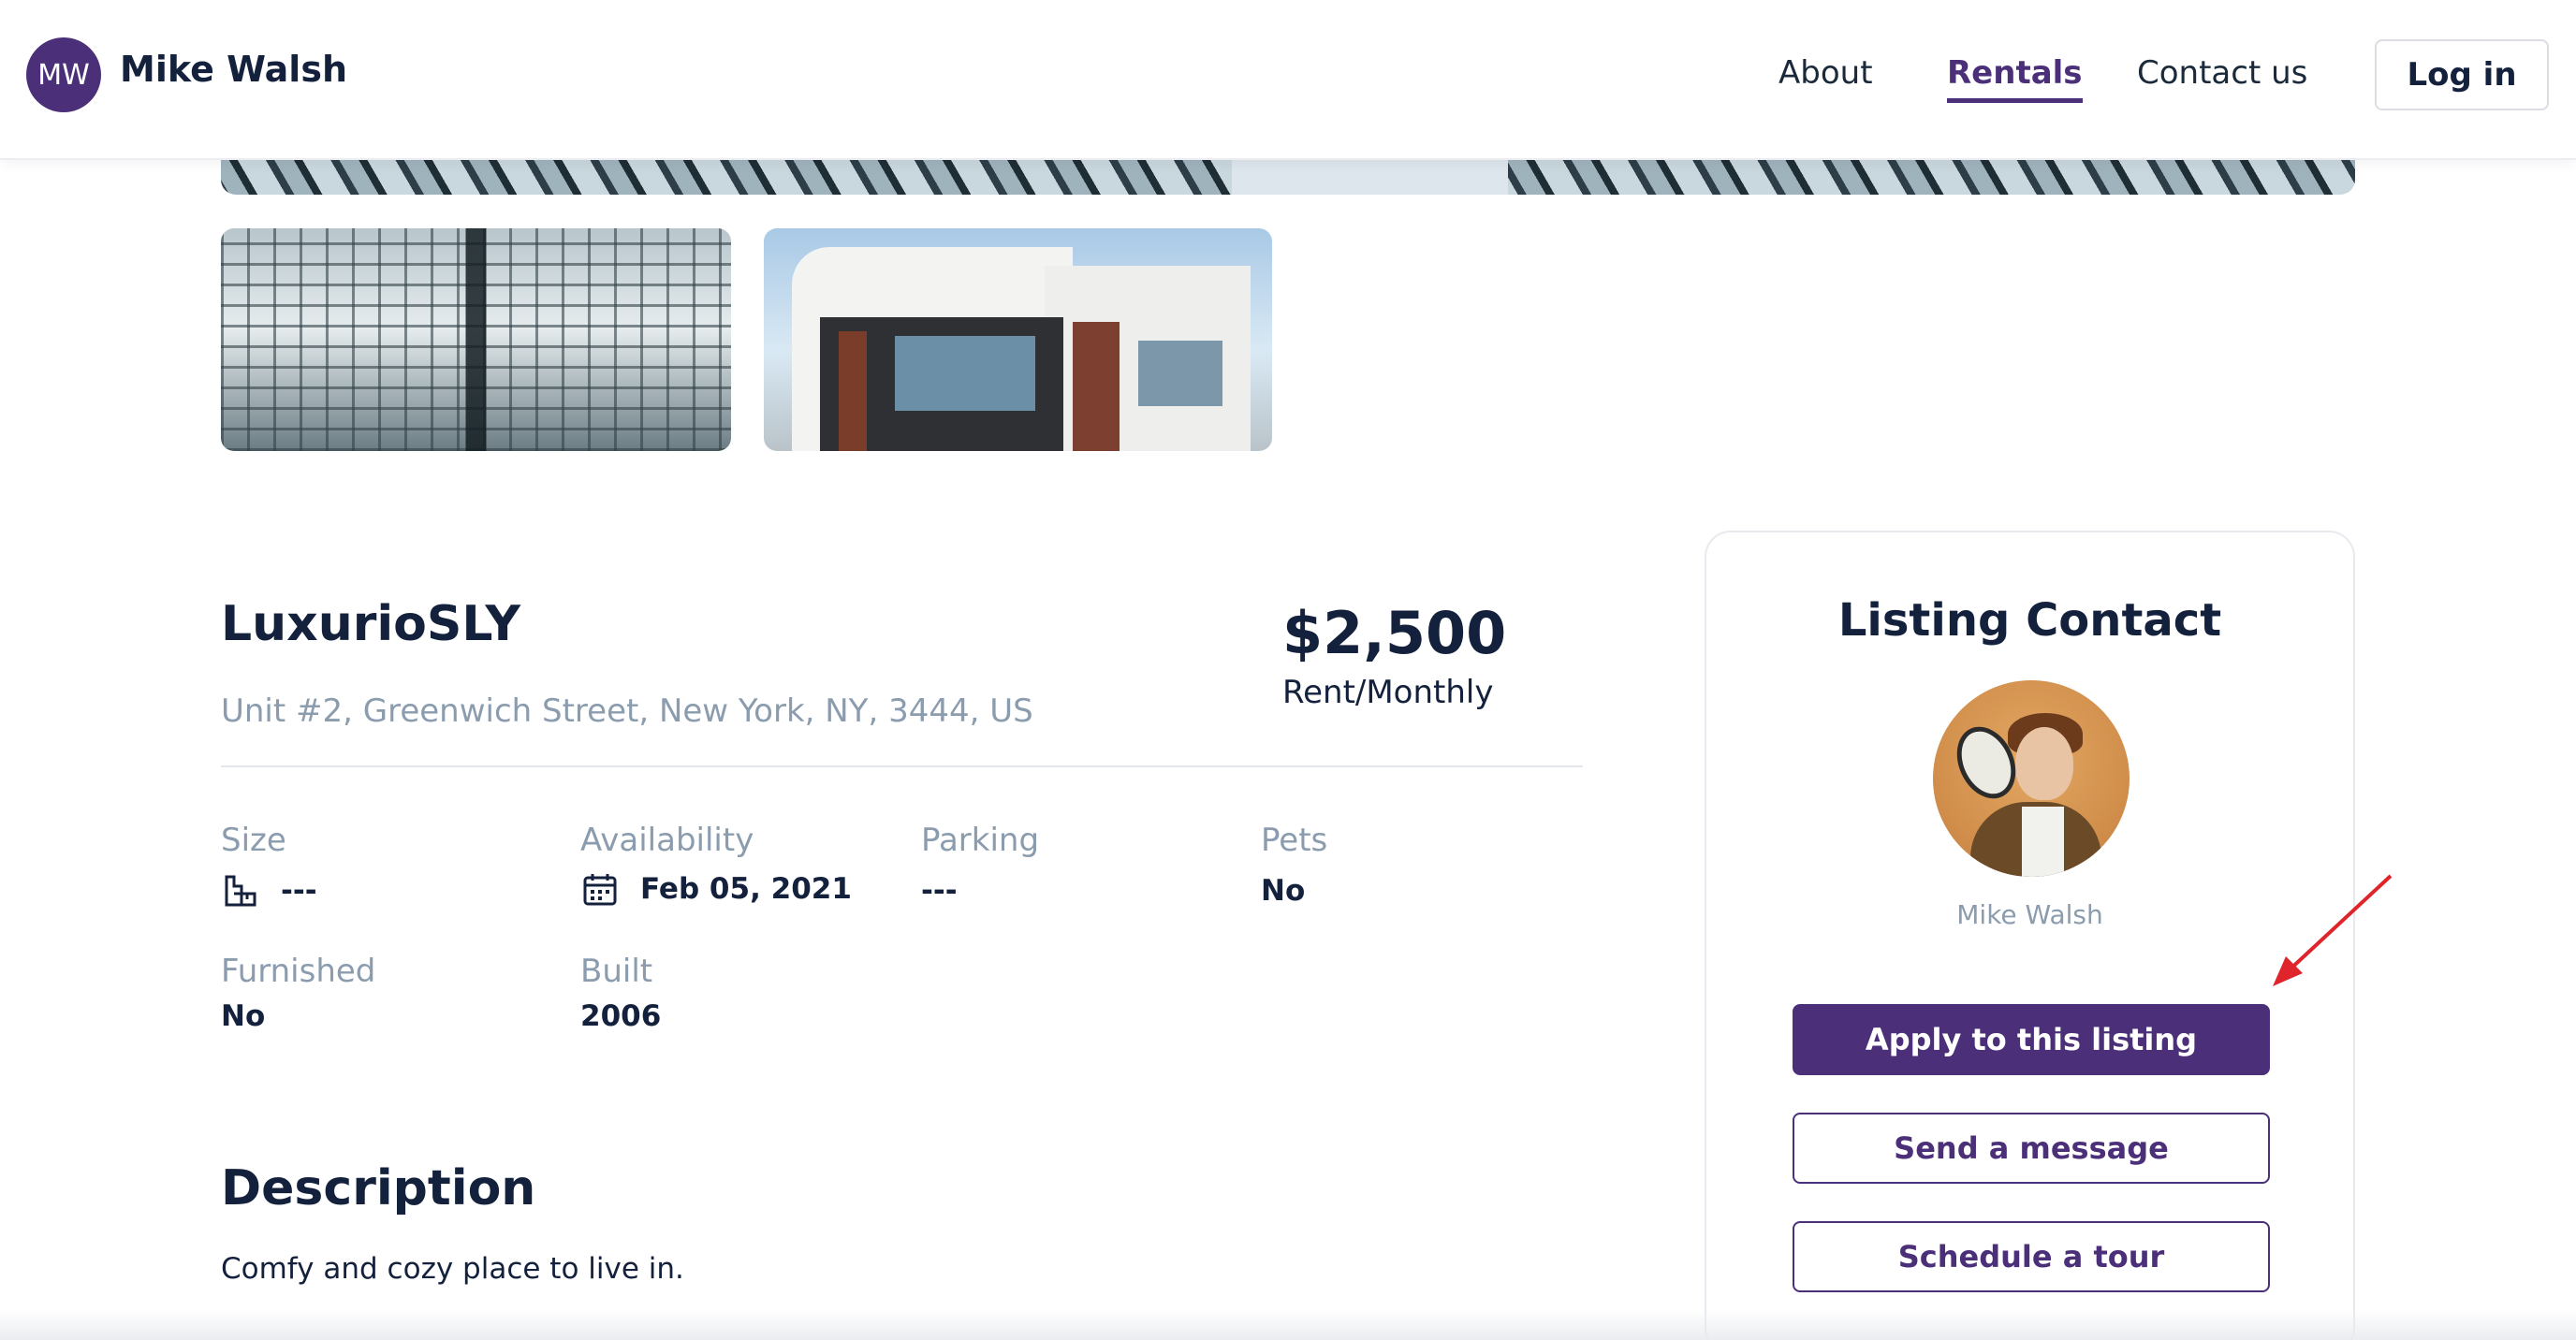  What do you see at coordinates (902, 766) in the screenshot?
I see `divider` at bounding box center [902, 766].